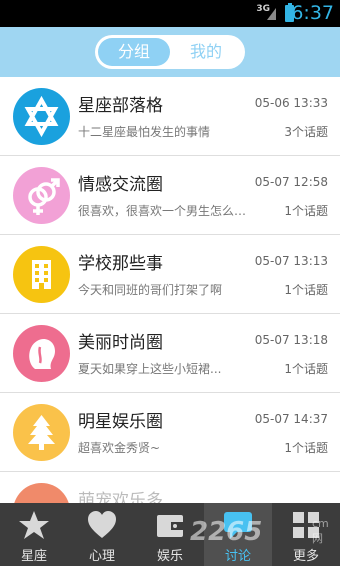  I want to click on segment-control: 分组 我的, so click(170, 52).